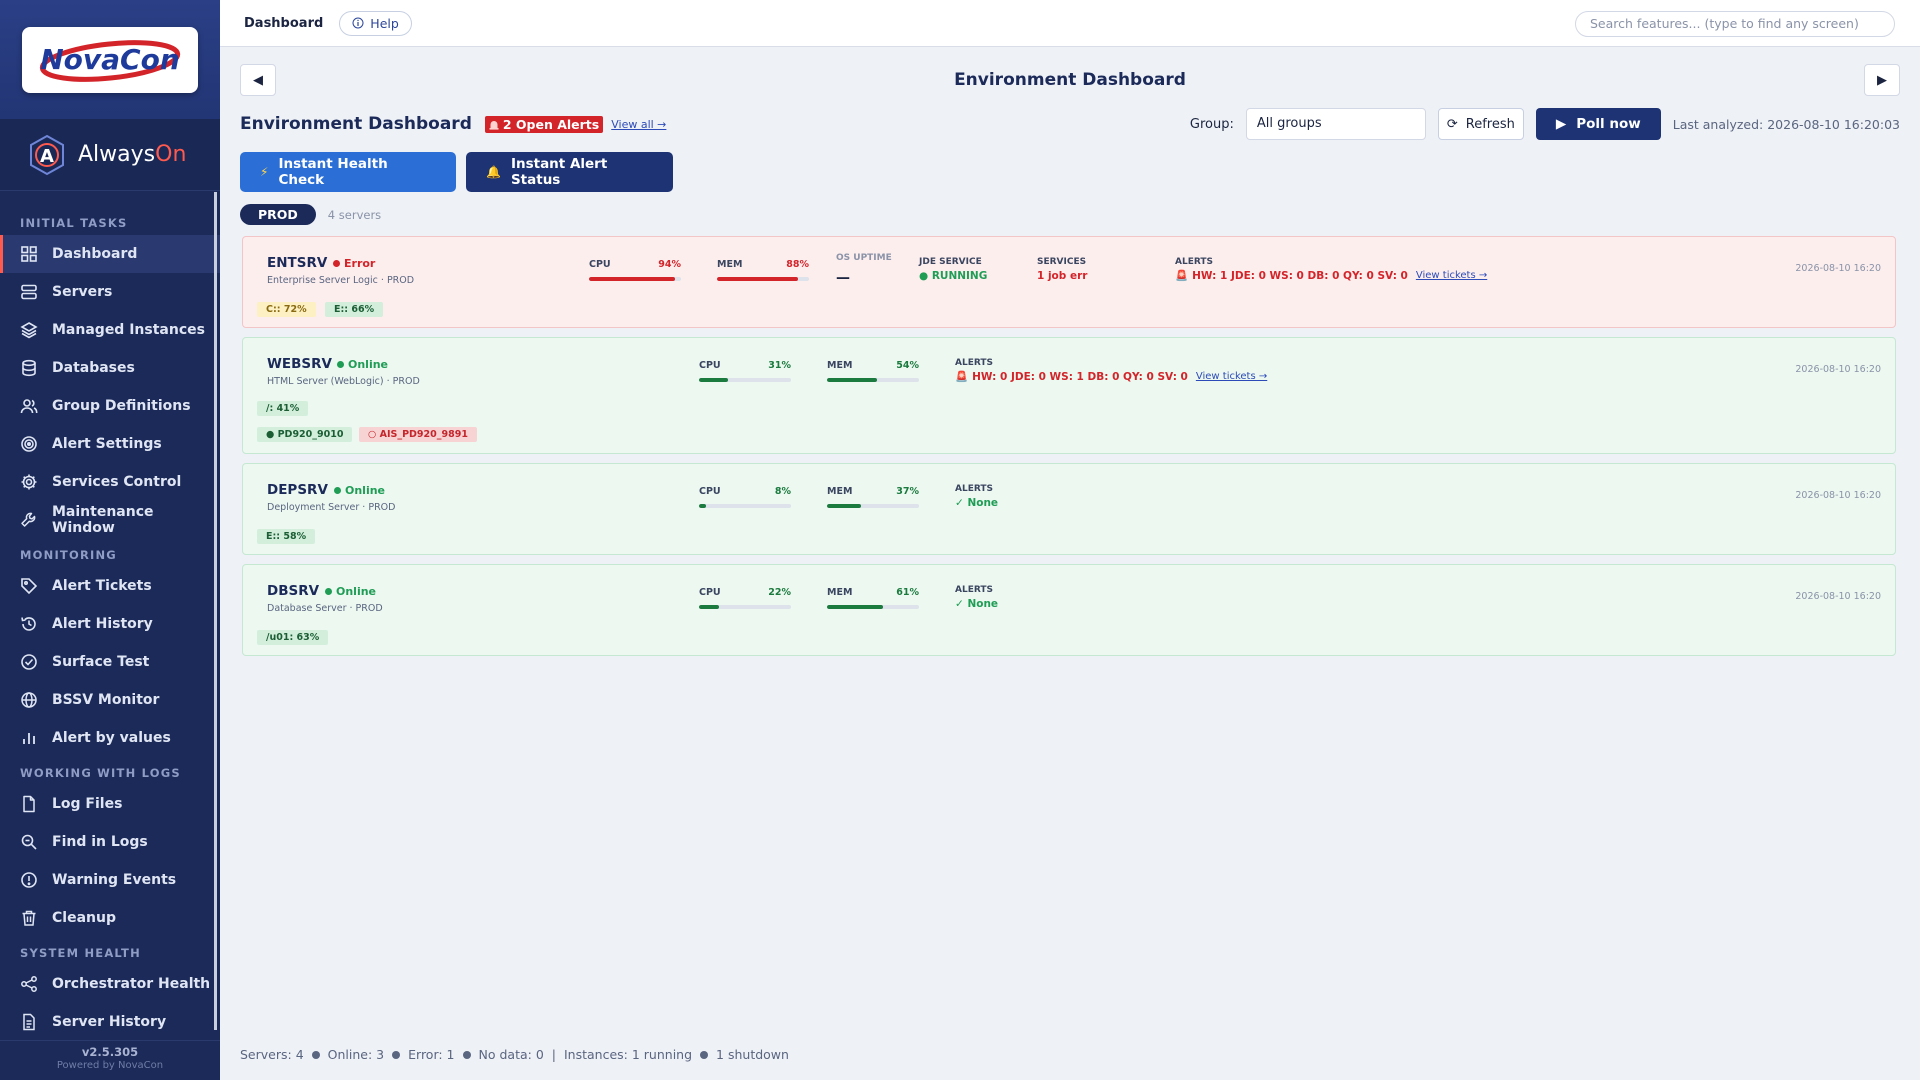  What do you see at coordinates (278, 214) in the screenshot?
I see `environment-pill: PROD` at bounding box center [278, 214].